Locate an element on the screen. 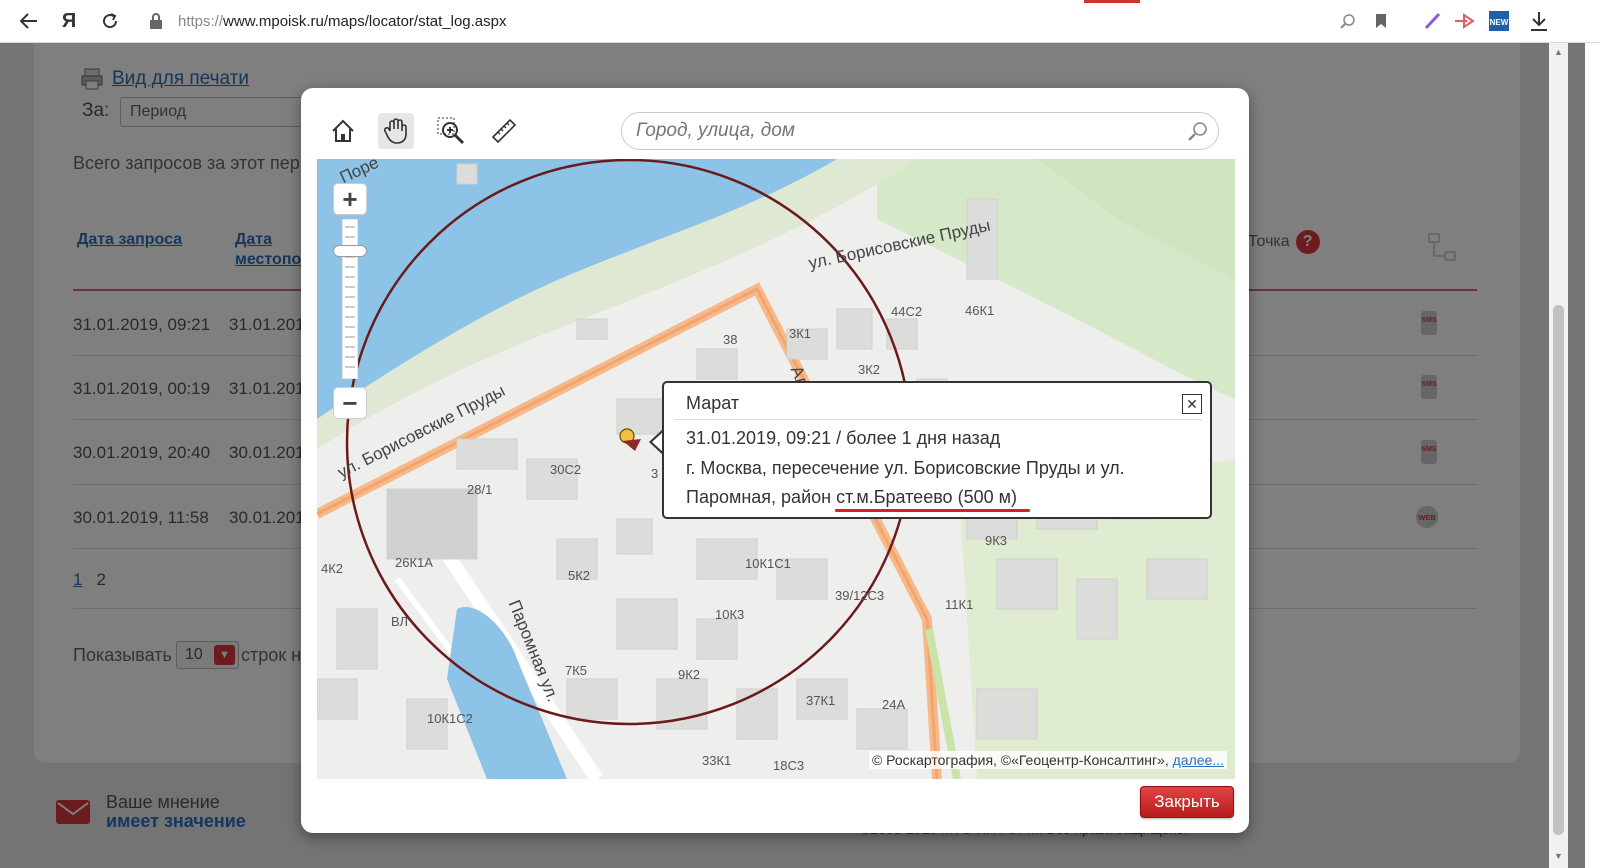 This screenshot has width=1600, height=868. scroll-thumb is located at coordinates (1558, 570).